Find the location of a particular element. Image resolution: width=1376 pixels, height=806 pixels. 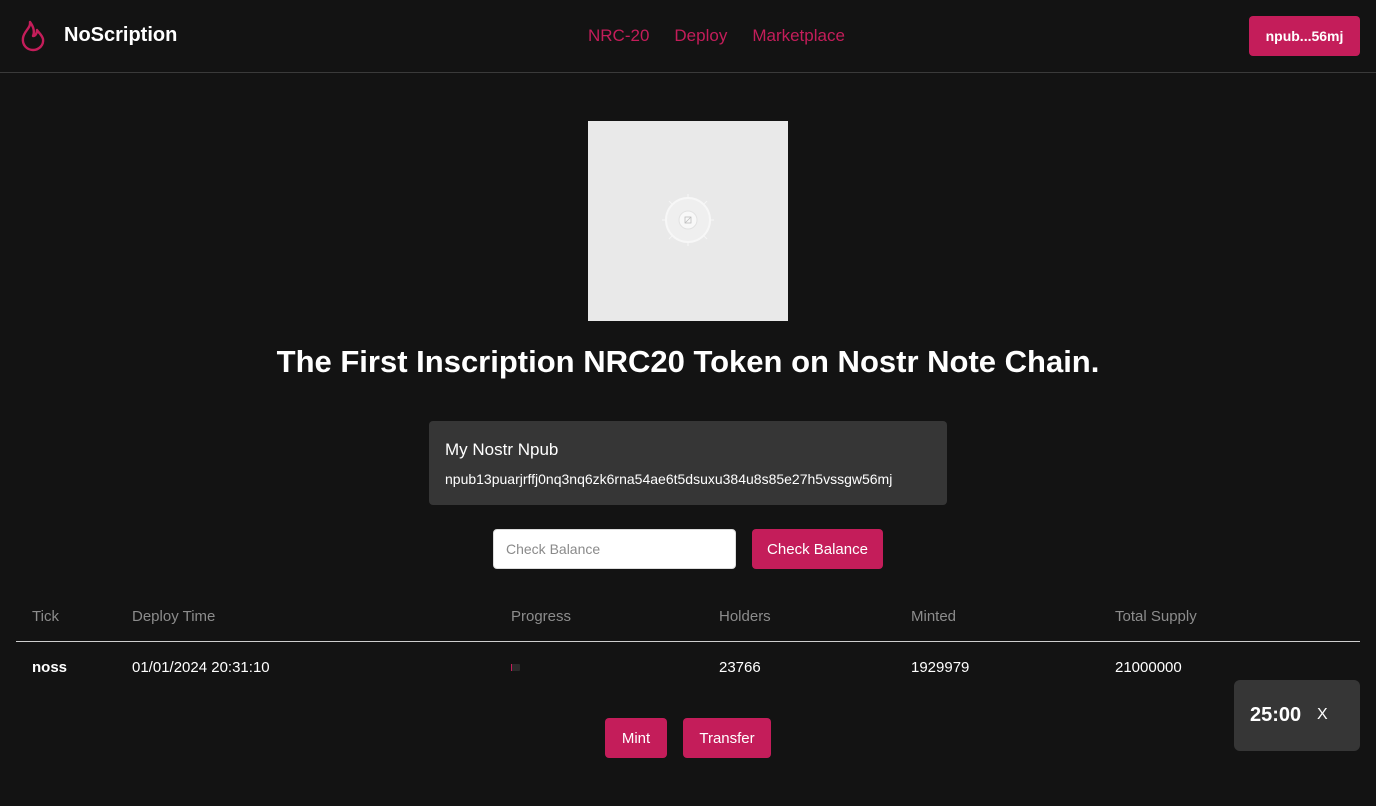

cell-total-supply: 21000000 is located at coordinates (1148, 667).